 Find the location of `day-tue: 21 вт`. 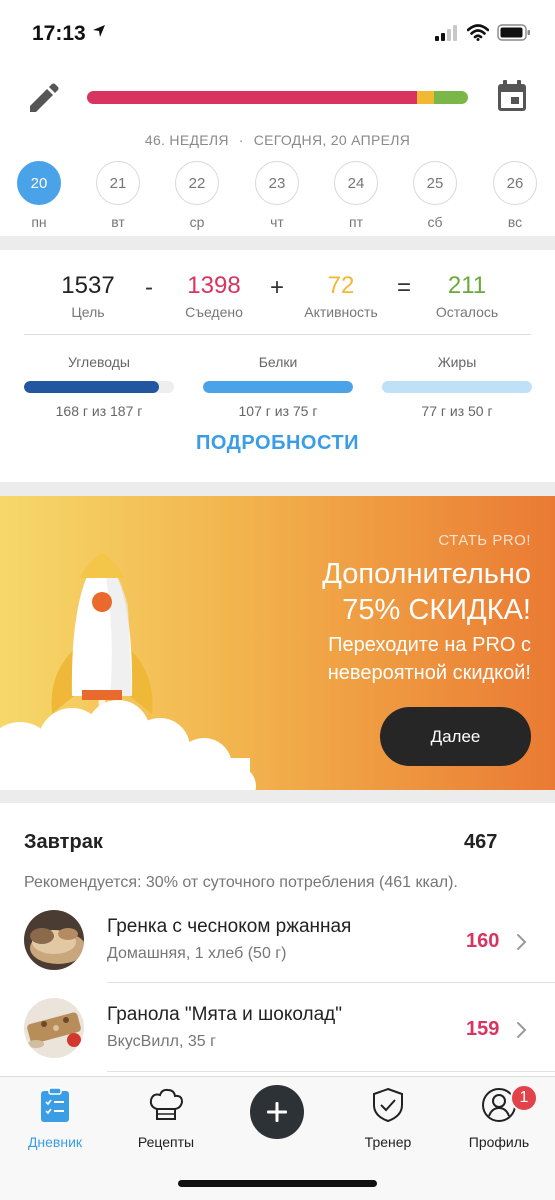

day-tue: 21 вт is located at coordinates (118, 195).